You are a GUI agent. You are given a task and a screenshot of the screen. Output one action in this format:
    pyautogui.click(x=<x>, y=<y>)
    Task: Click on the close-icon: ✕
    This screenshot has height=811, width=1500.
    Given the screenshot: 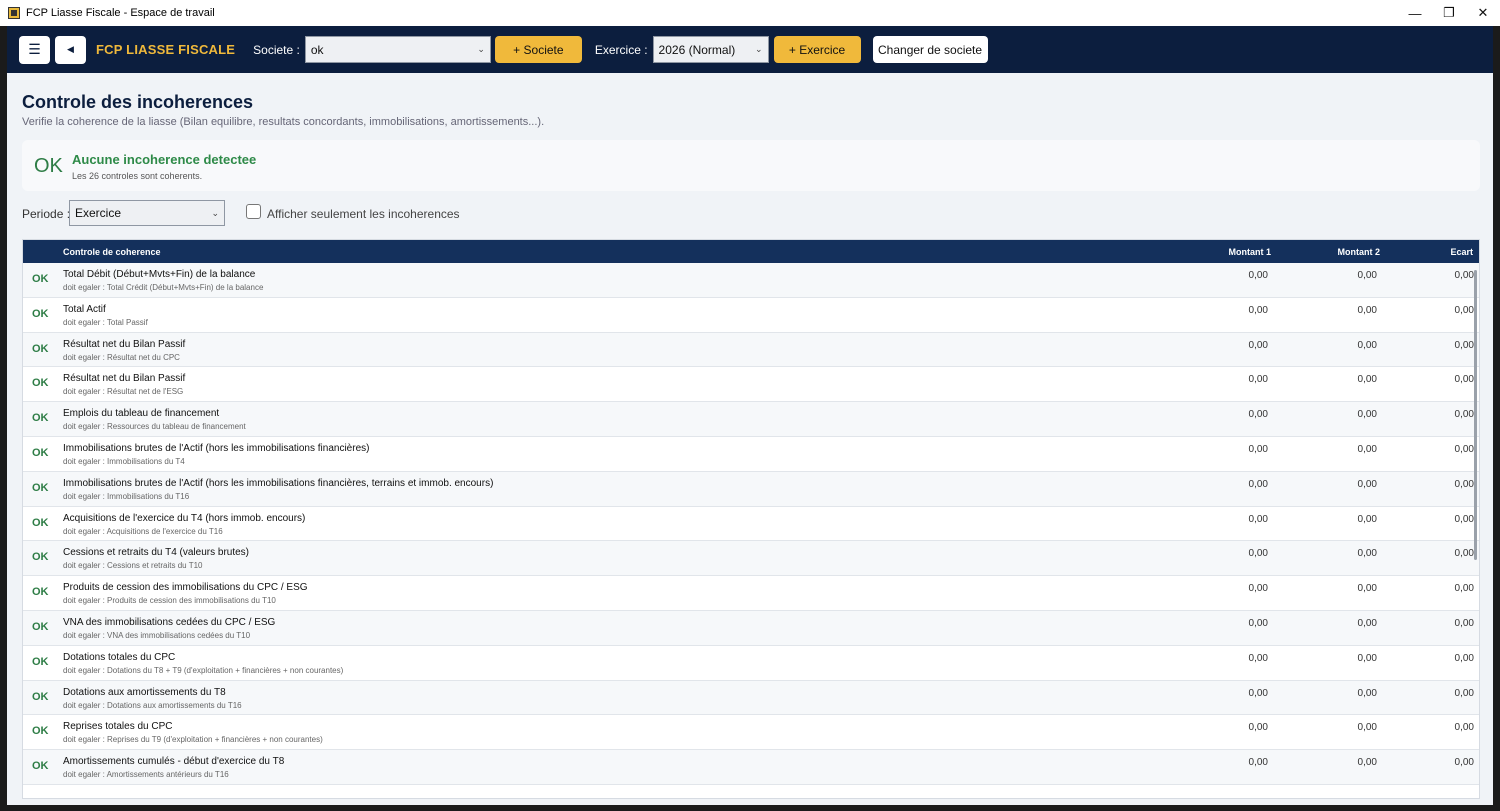 What is the action you would take?
    pyautogui.click(x=1483, y=13)
    